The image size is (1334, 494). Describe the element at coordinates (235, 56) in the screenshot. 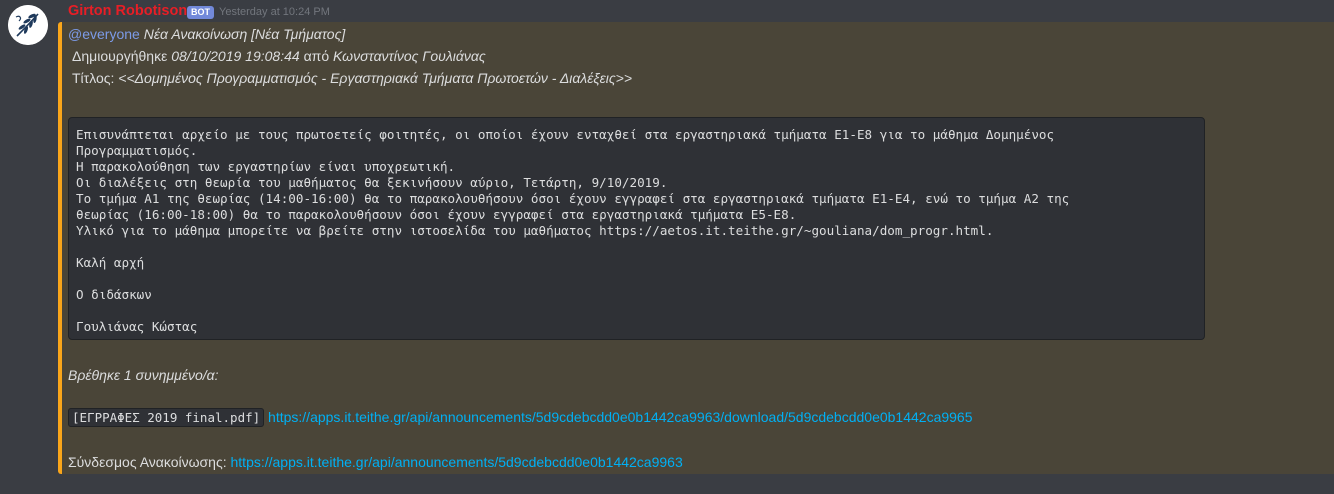

I see `created-date: 08/10/2019 19:08:44` at that location.